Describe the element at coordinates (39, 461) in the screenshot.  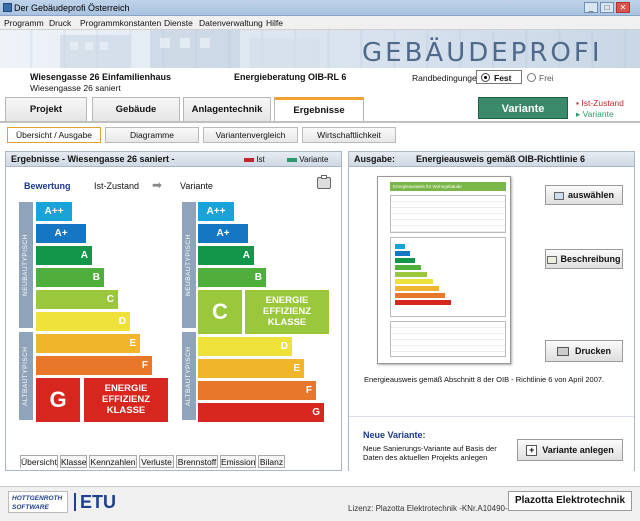
I see `btab-uebersicht: Übersicht` at that location.